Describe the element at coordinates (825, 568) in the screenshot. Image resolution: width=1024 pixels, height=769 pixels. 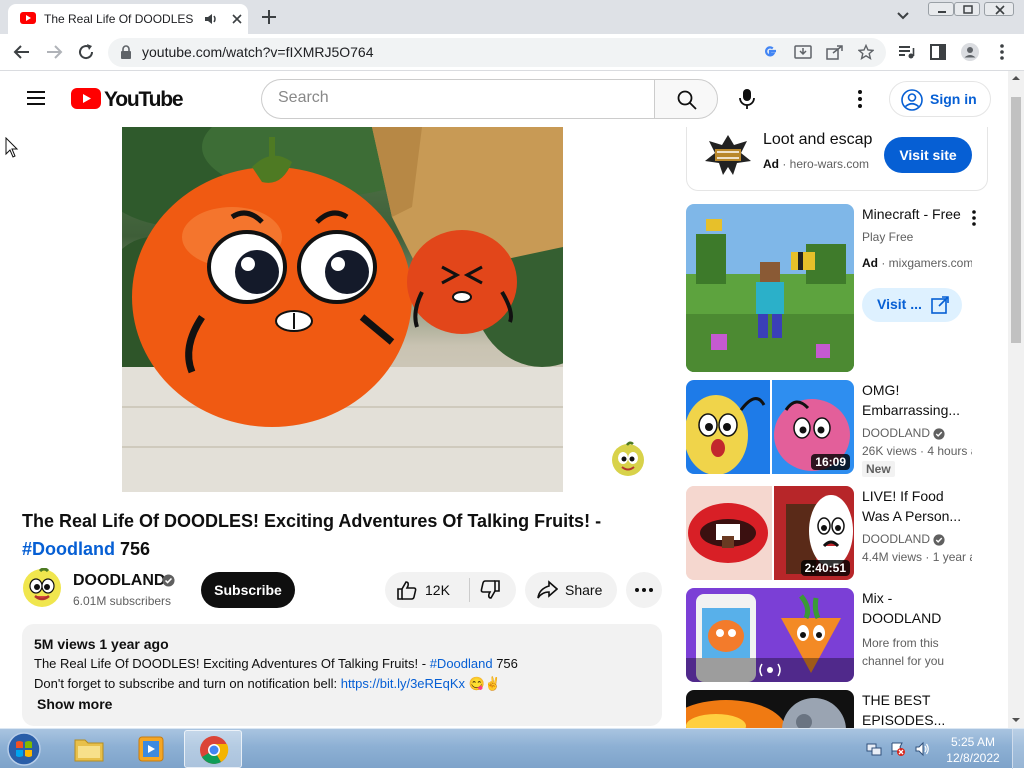
I see `video-duration: 2:40:51` at that location.